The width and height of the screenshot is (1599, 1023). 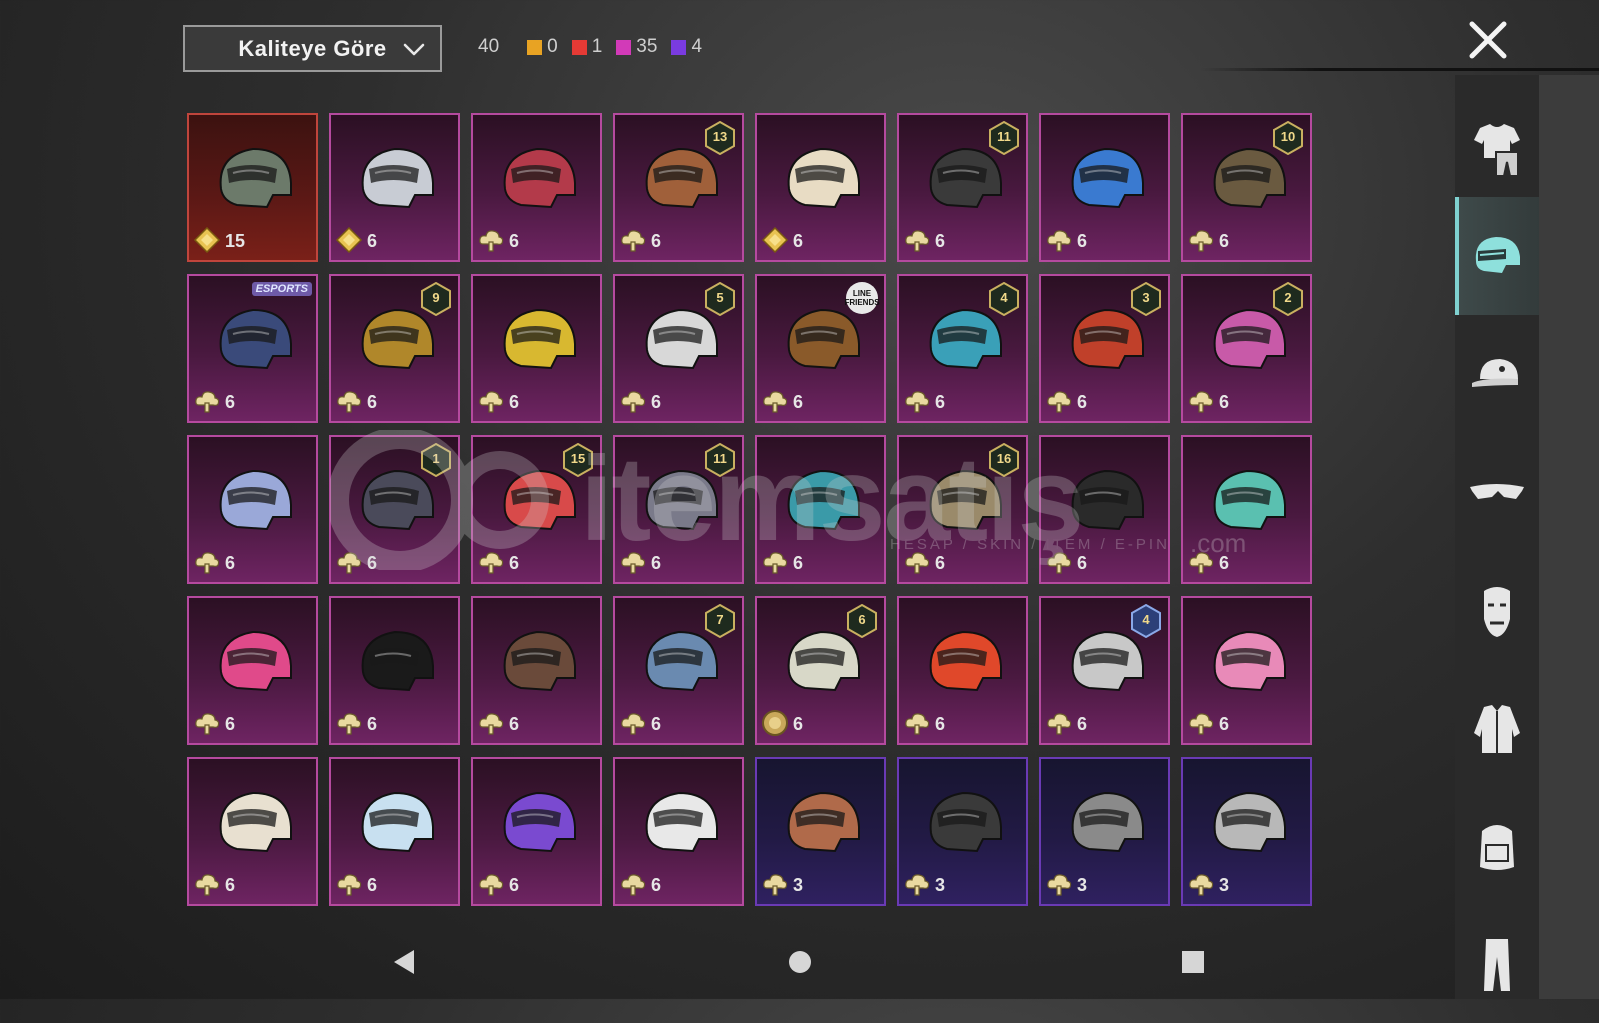 I want to click on backpack-icon, so click(x=1497, y=847).